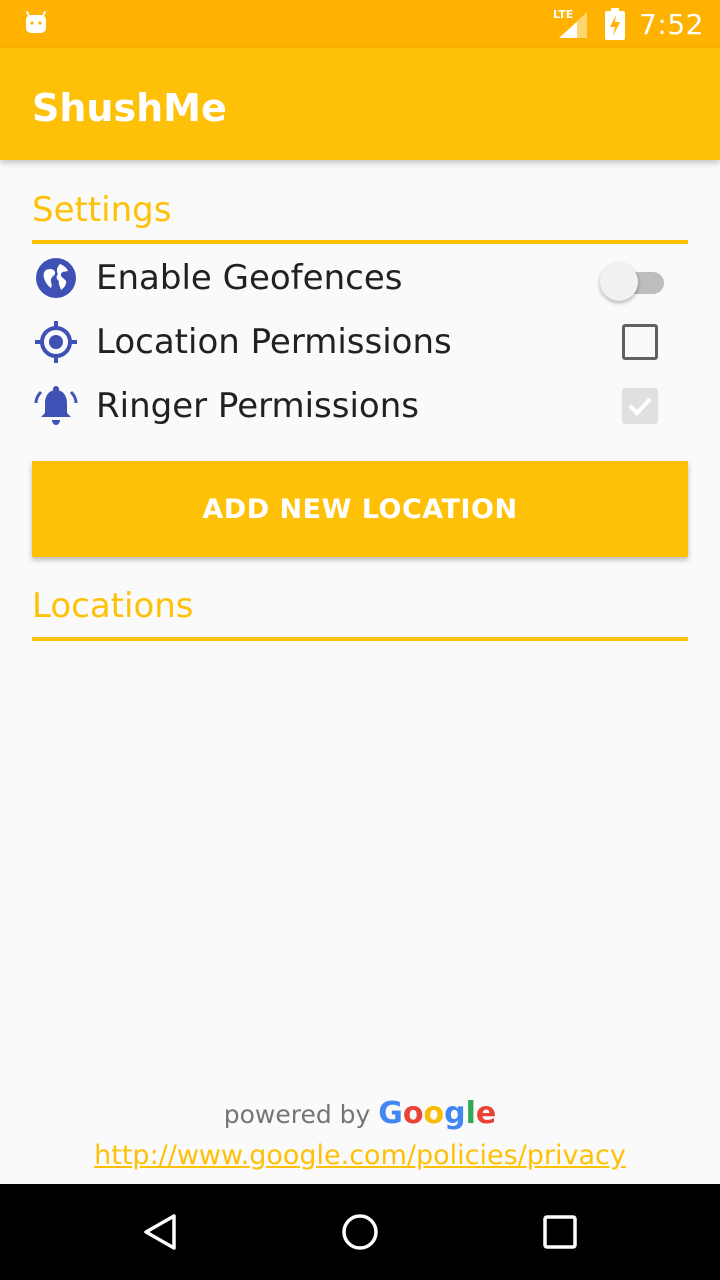 The width and height of the screenshot is (720, 1280). I want to click on status-bar: LTE 7:52, so click(360, 24).